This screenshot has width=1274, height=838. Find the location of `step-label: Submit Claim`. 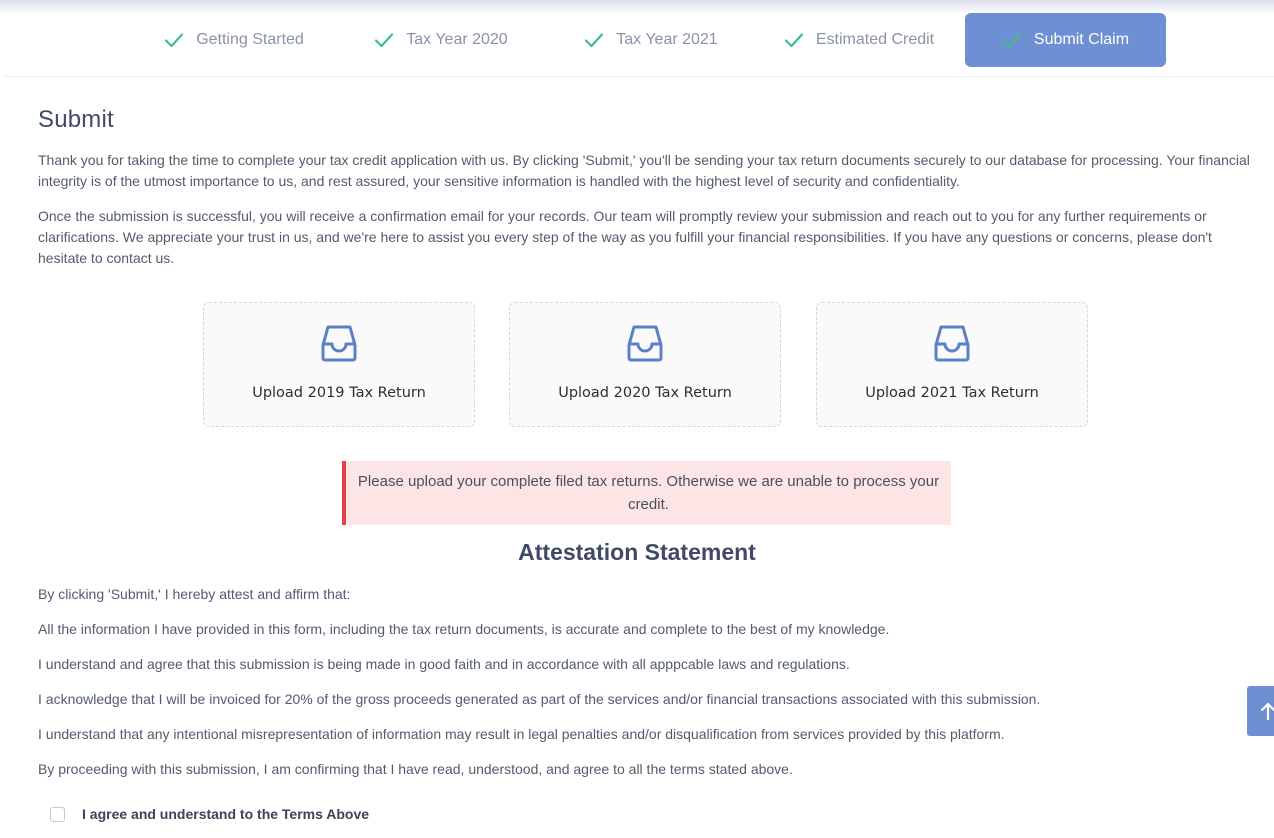

step-label: Submit Claim is located at coordinates (1081, 39).